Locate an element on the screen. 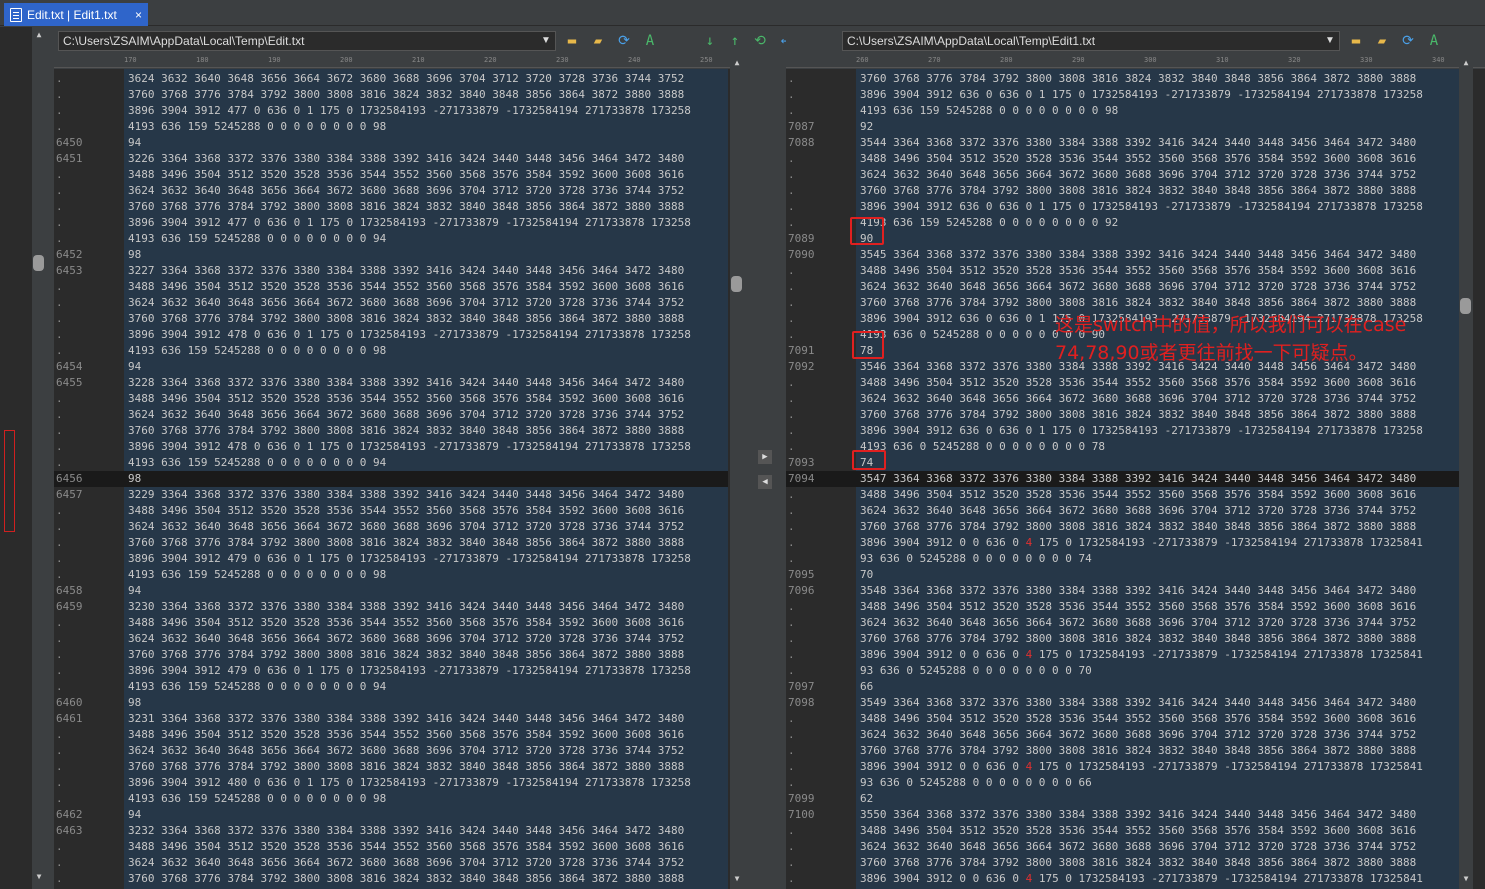  prev-diff-icon: ↑ is located at coordinates (735, 41).